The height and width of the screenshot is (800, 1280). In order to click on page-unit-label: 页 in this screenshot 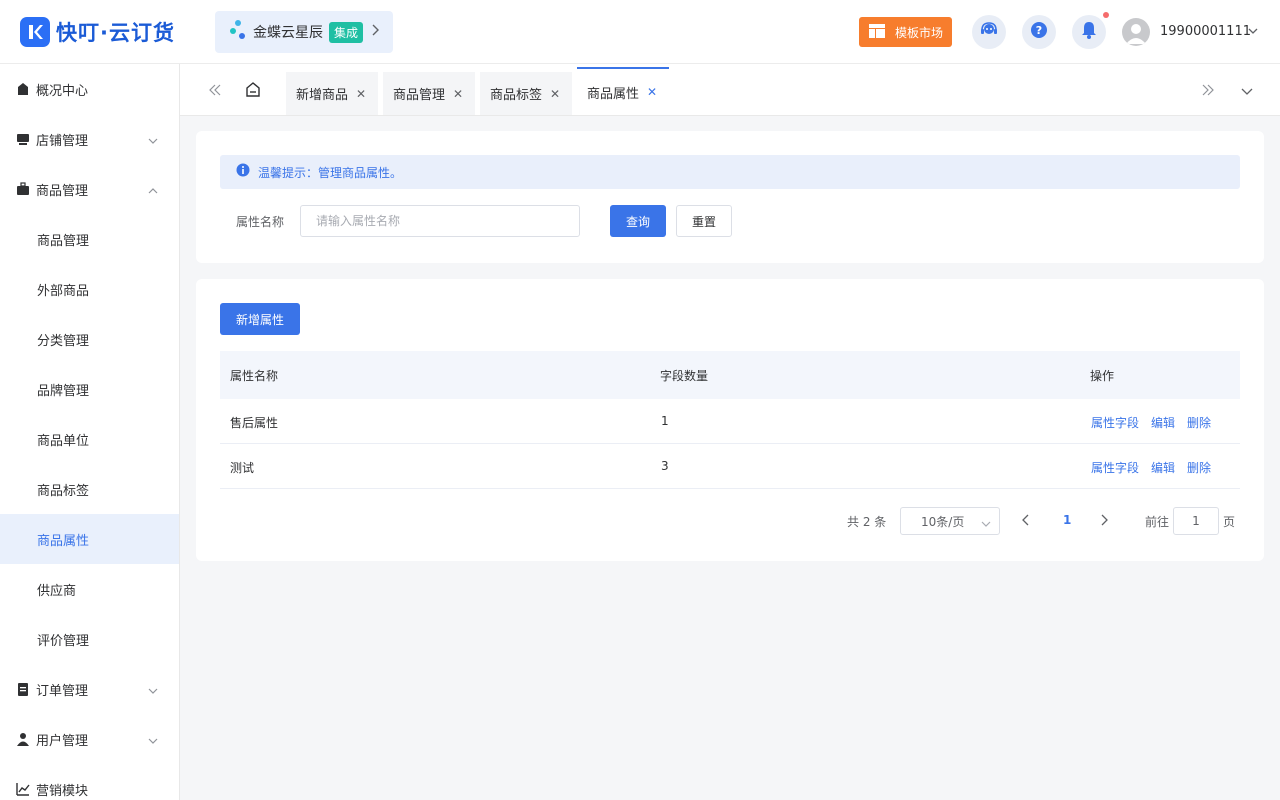, I will do `click(1229, 522)`.